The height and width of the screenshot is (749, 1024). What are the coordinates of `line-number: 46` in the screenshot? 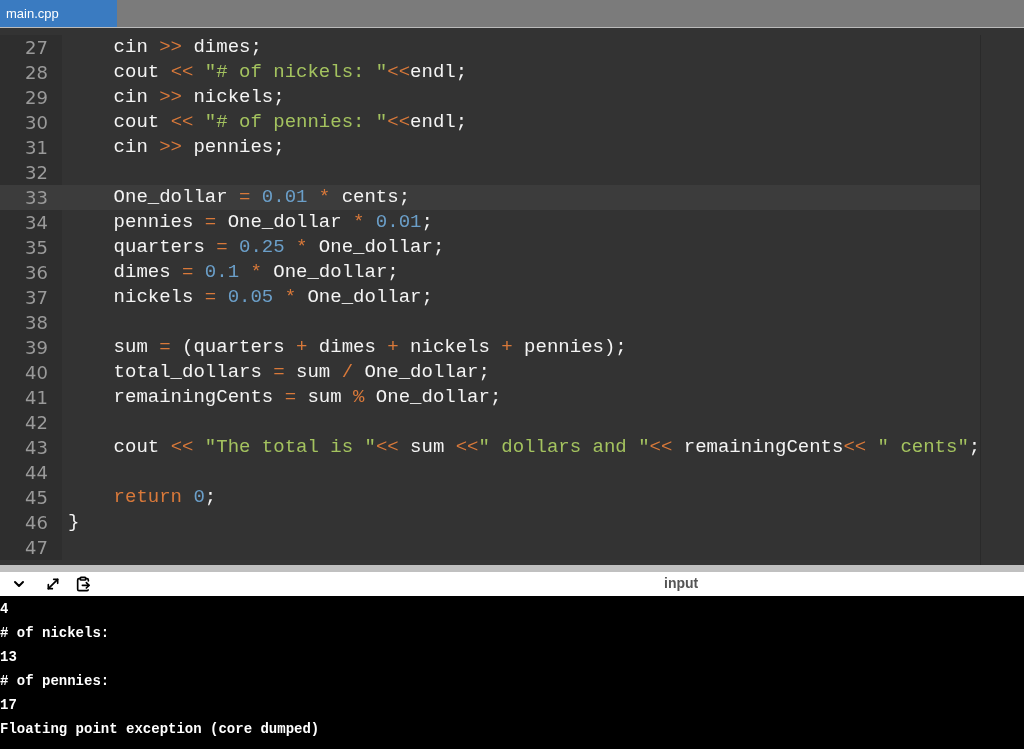 It's located at (31, 522).